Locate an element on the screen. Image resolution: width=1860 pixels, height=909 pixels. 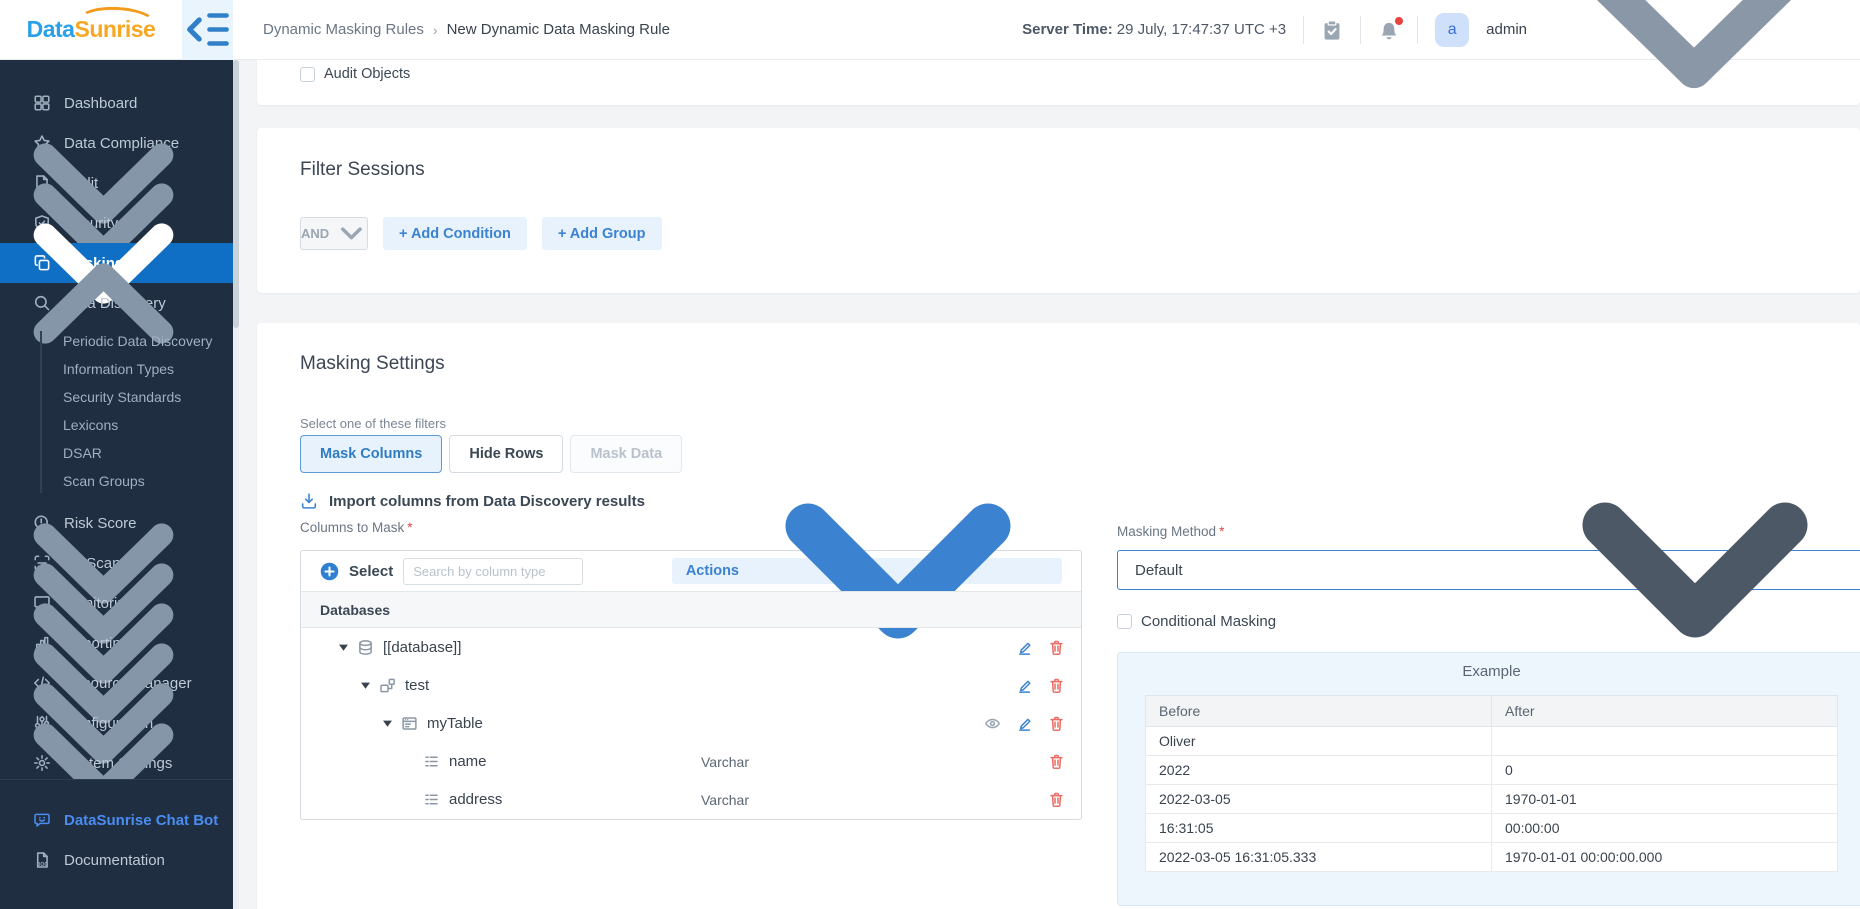
notification-dot is located at coordinates (1399, 20).